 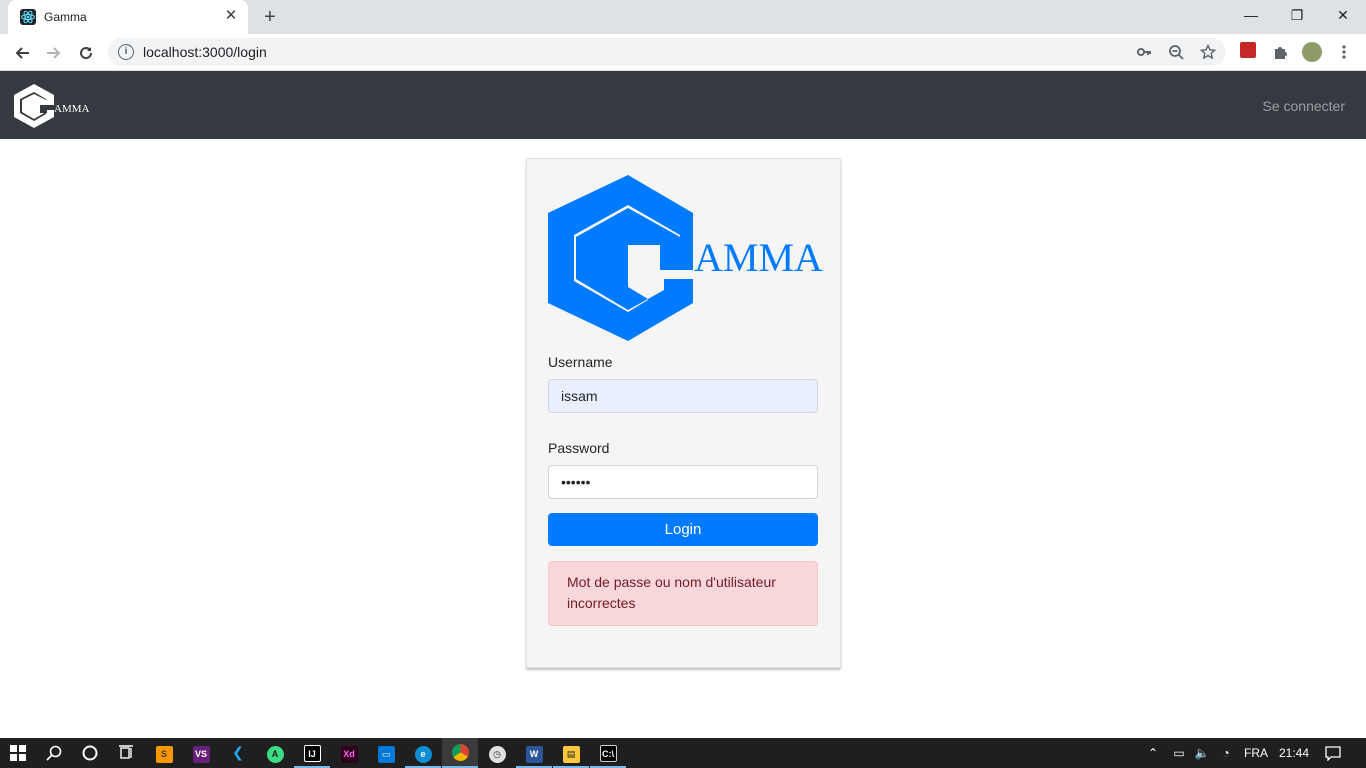 What do you see at coordinates (683, 17) in the screenshot?
I see `browser-tab-strip: Gamma ✕ + — ❐ ✕` at bounding box center [683, 17].